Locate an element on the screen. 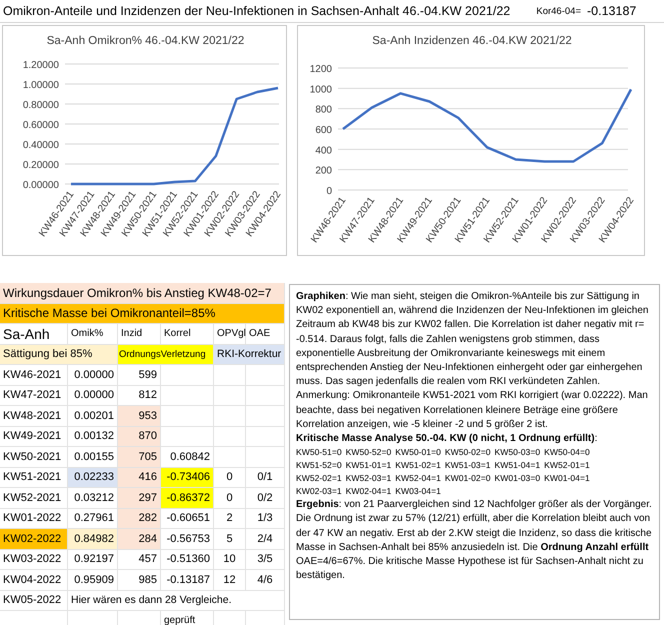 This screenshot has height=625, width=664. table-cell: KW02-2022 is located at coordinates (34, 539).